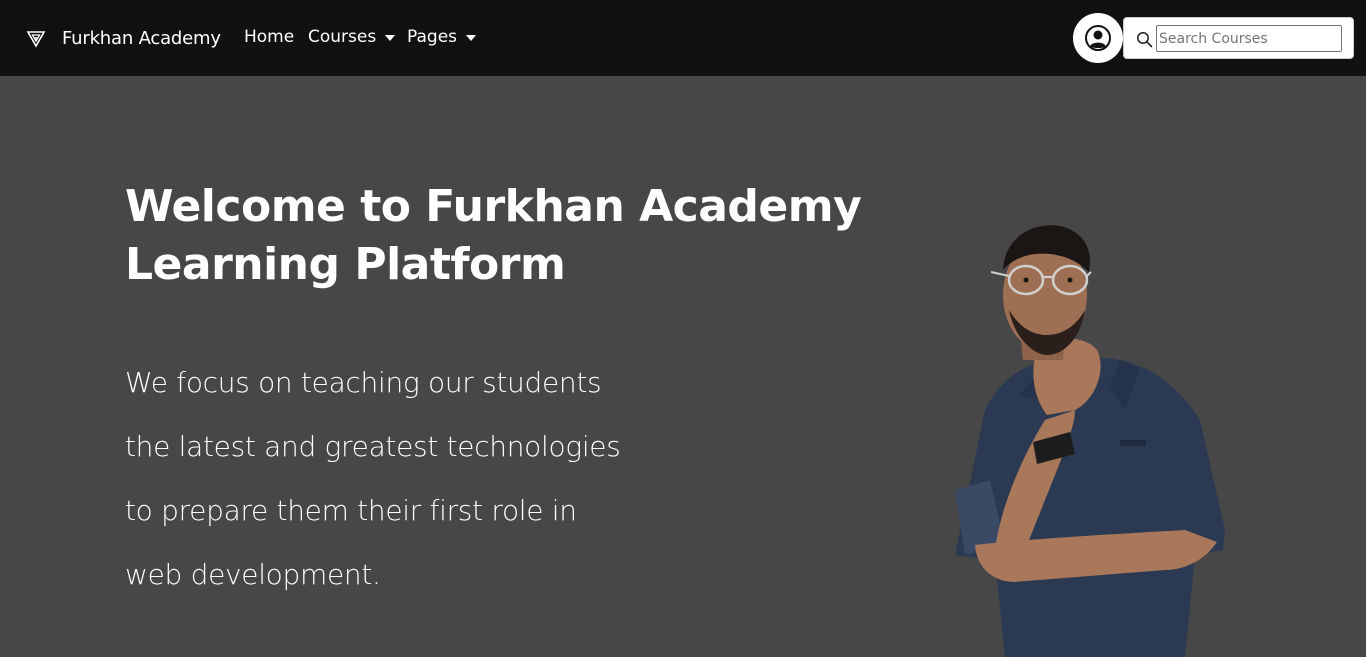 The height and width of the screenshot is (657, 1366). I want to click on nav-pages-label: Pages, so click(432, 37).